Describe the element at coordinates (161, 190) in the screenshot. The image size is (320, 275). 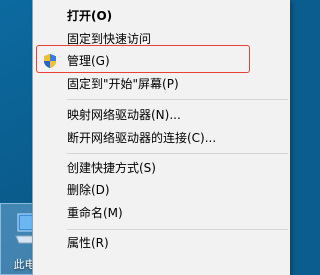
I see `menu-item-delete: 删除(D)` at that location.